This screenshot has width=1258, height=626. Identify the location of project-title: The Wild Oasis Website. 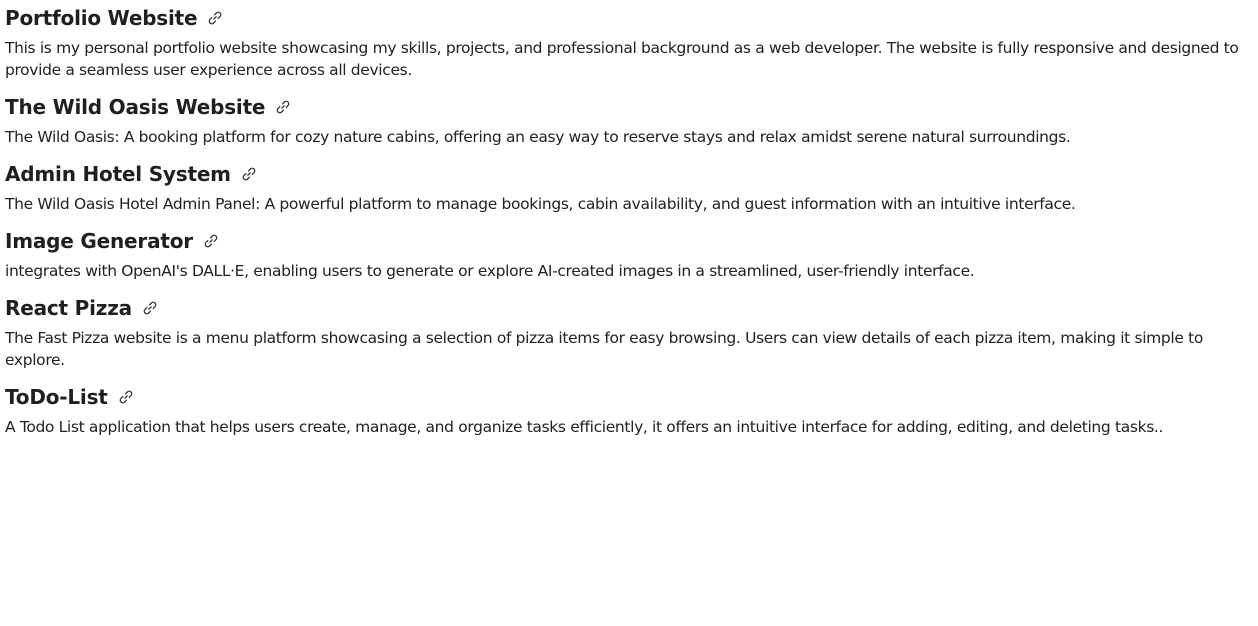
(135, 107).